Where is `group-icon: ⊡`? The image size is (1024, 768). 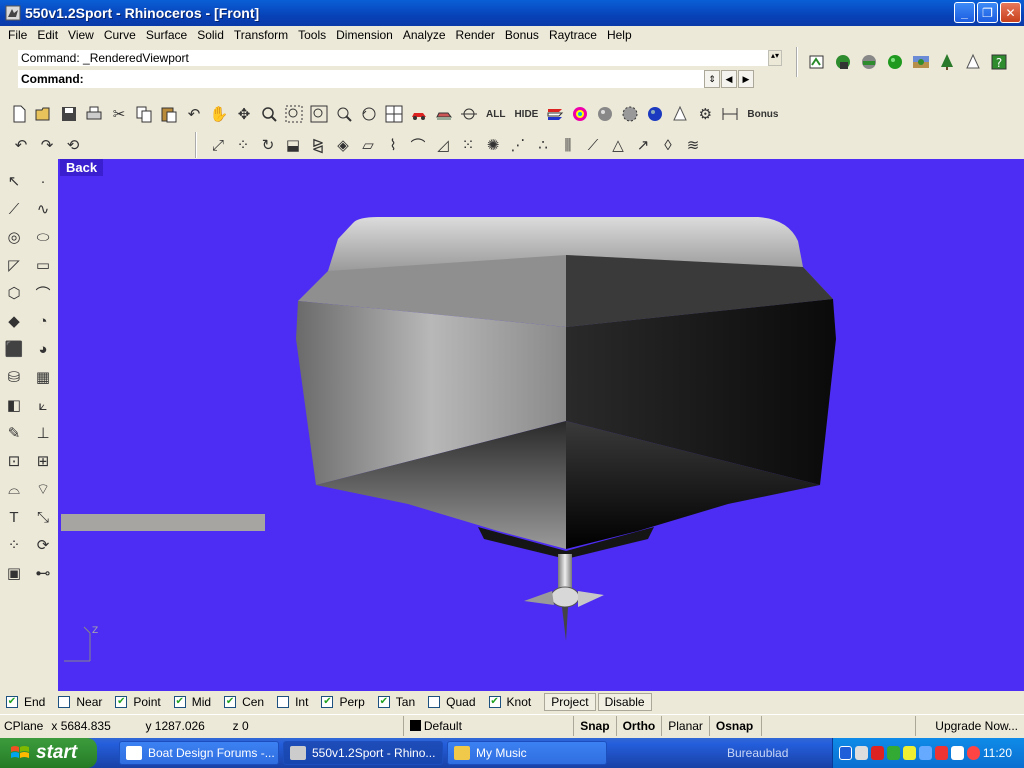 group-icon: ⊡ is located at coordinates (14, 461).